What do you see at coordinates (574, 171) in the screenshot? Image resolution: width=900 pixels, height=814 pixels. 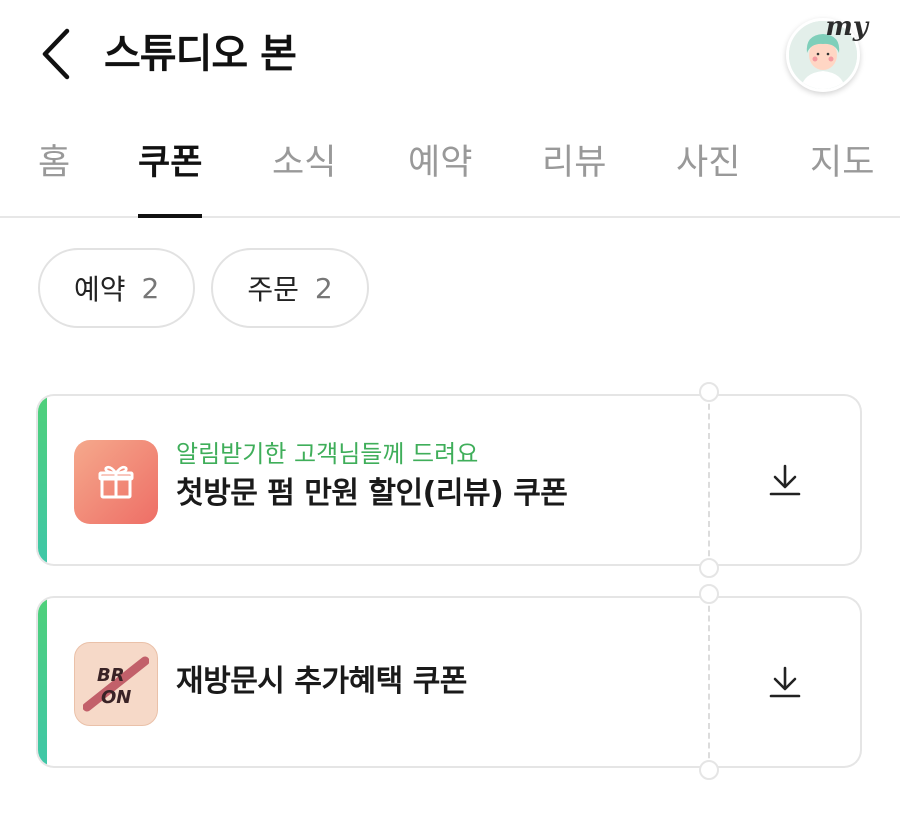 I see `tab-review: 리뷰` at bounding box center [574, 171].